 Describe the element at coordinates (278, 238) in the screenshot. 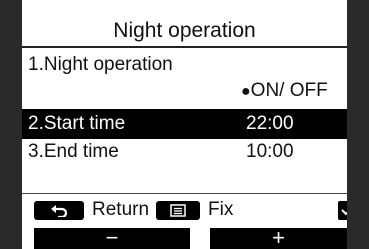

I see `plus-button: +` at that location.